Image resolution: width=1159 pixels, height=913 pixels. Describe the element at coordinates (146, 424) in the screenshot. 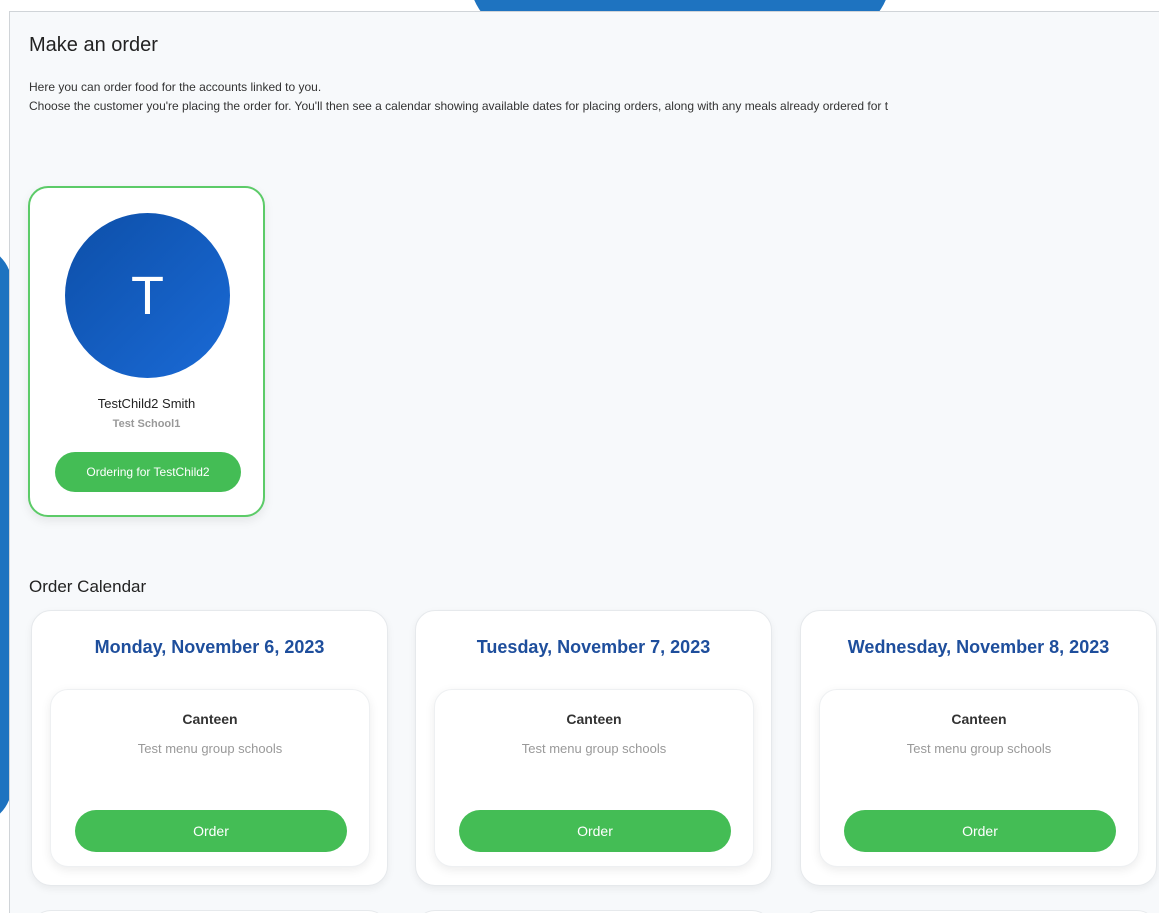

I see `customer-school: Test School1` at that location.